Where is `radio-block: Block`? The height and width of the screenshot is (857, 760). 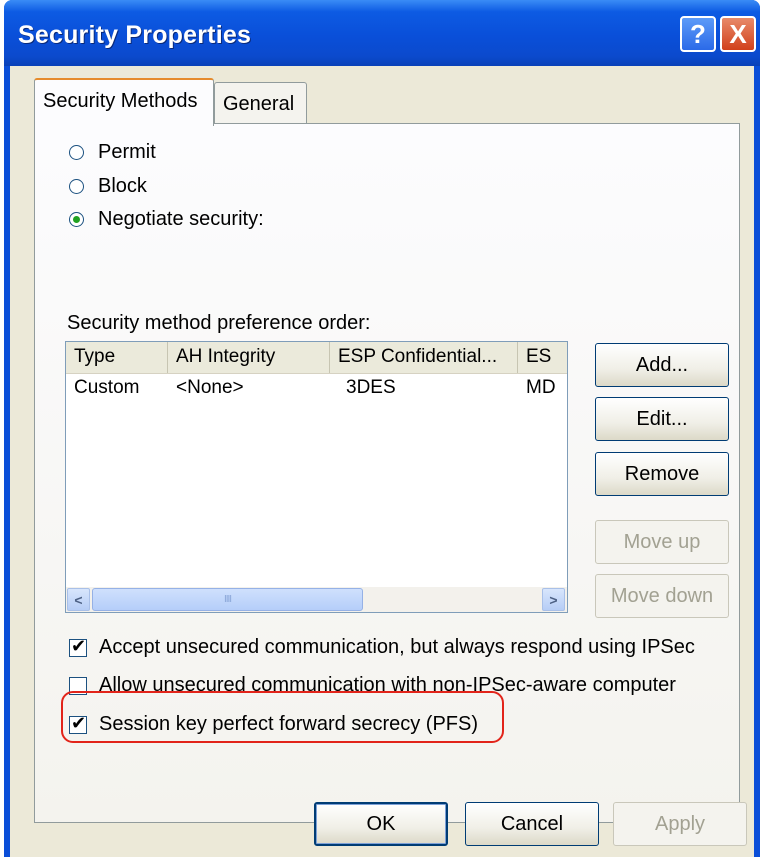
radio-block: Block is located at coordinates (108, 186).